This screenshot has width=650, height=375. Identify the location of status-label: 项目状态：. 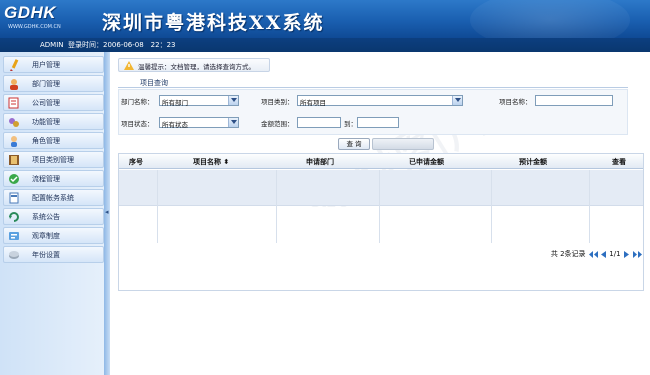
(137, 124).